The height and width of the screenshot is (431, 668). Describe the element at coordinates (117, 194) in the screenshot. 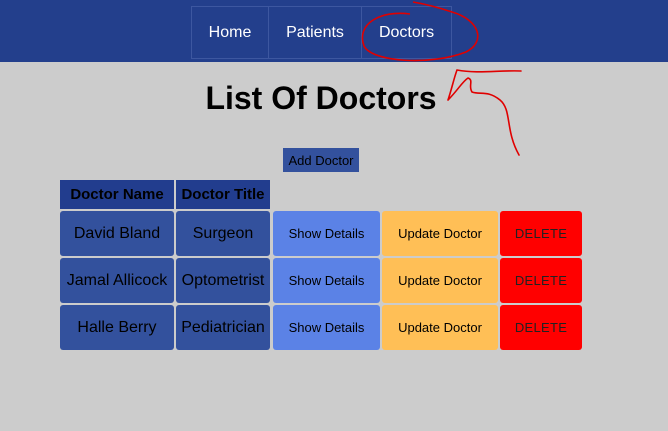

I see `column-header-doctor-name: Doctor Name` at that location.